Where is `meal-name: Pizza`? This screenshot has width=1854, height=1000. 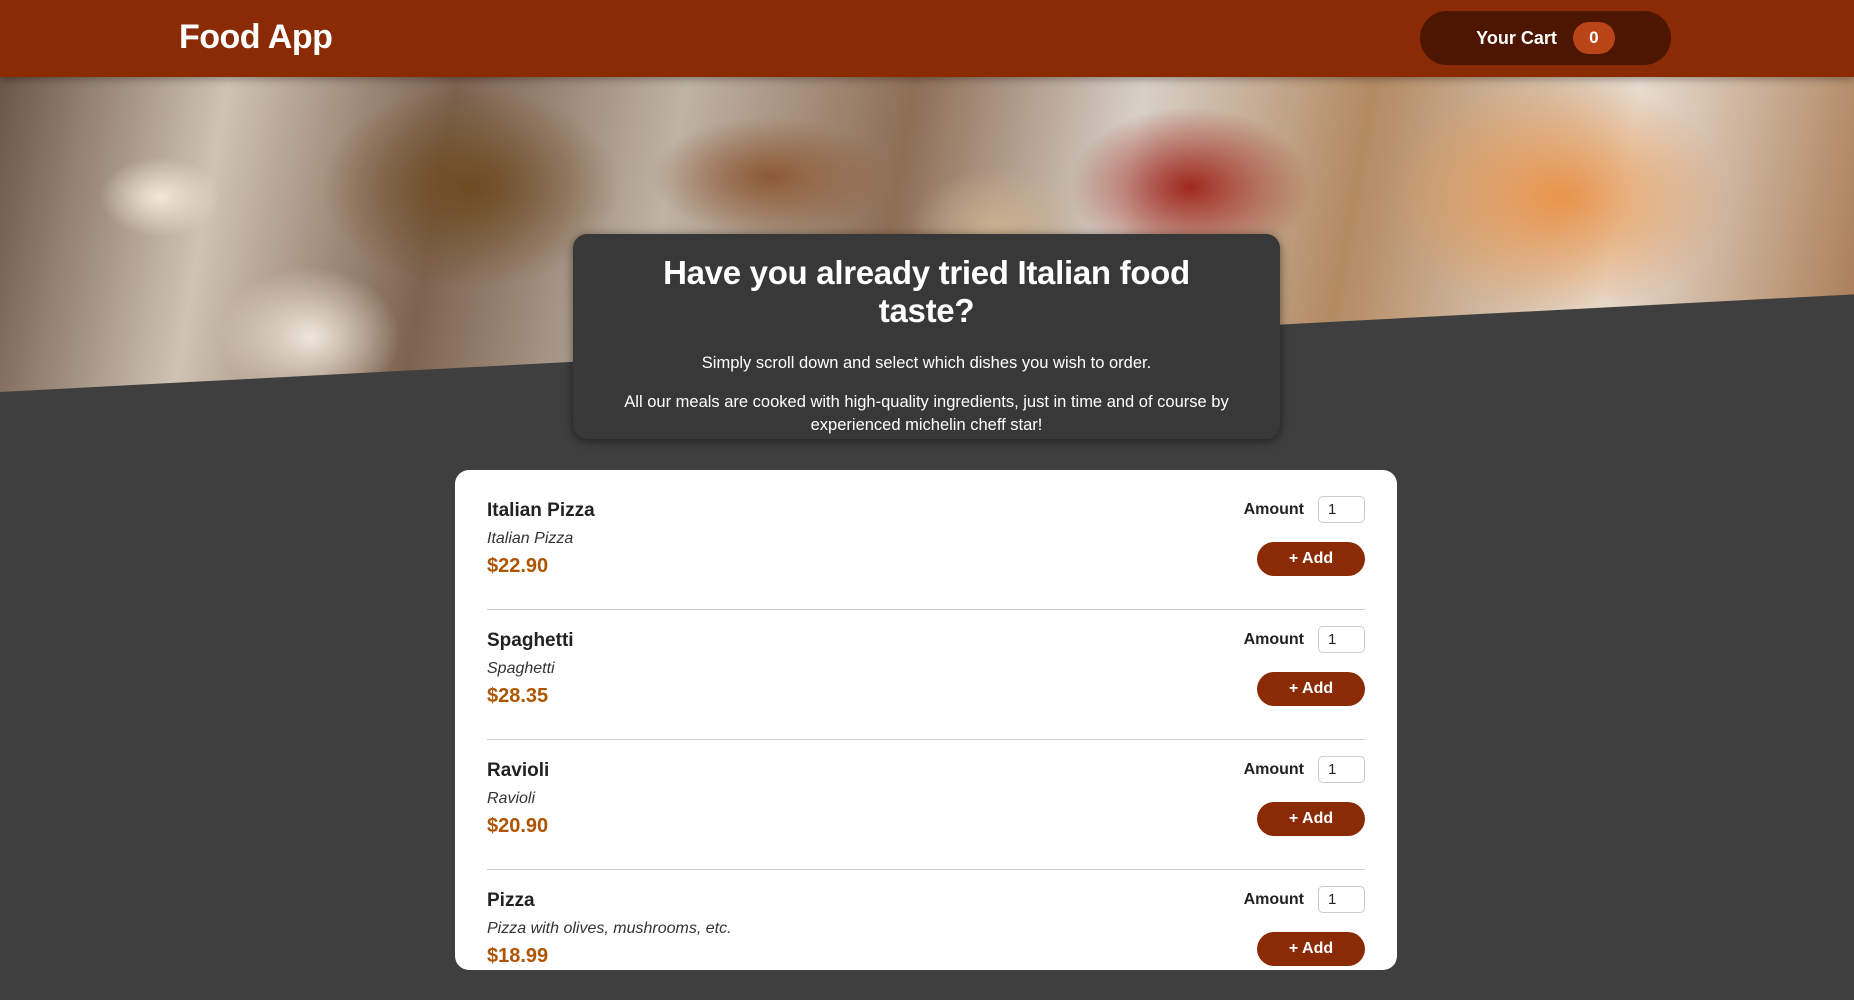
meal-name: Pizza is located at coordinates (511, 900).